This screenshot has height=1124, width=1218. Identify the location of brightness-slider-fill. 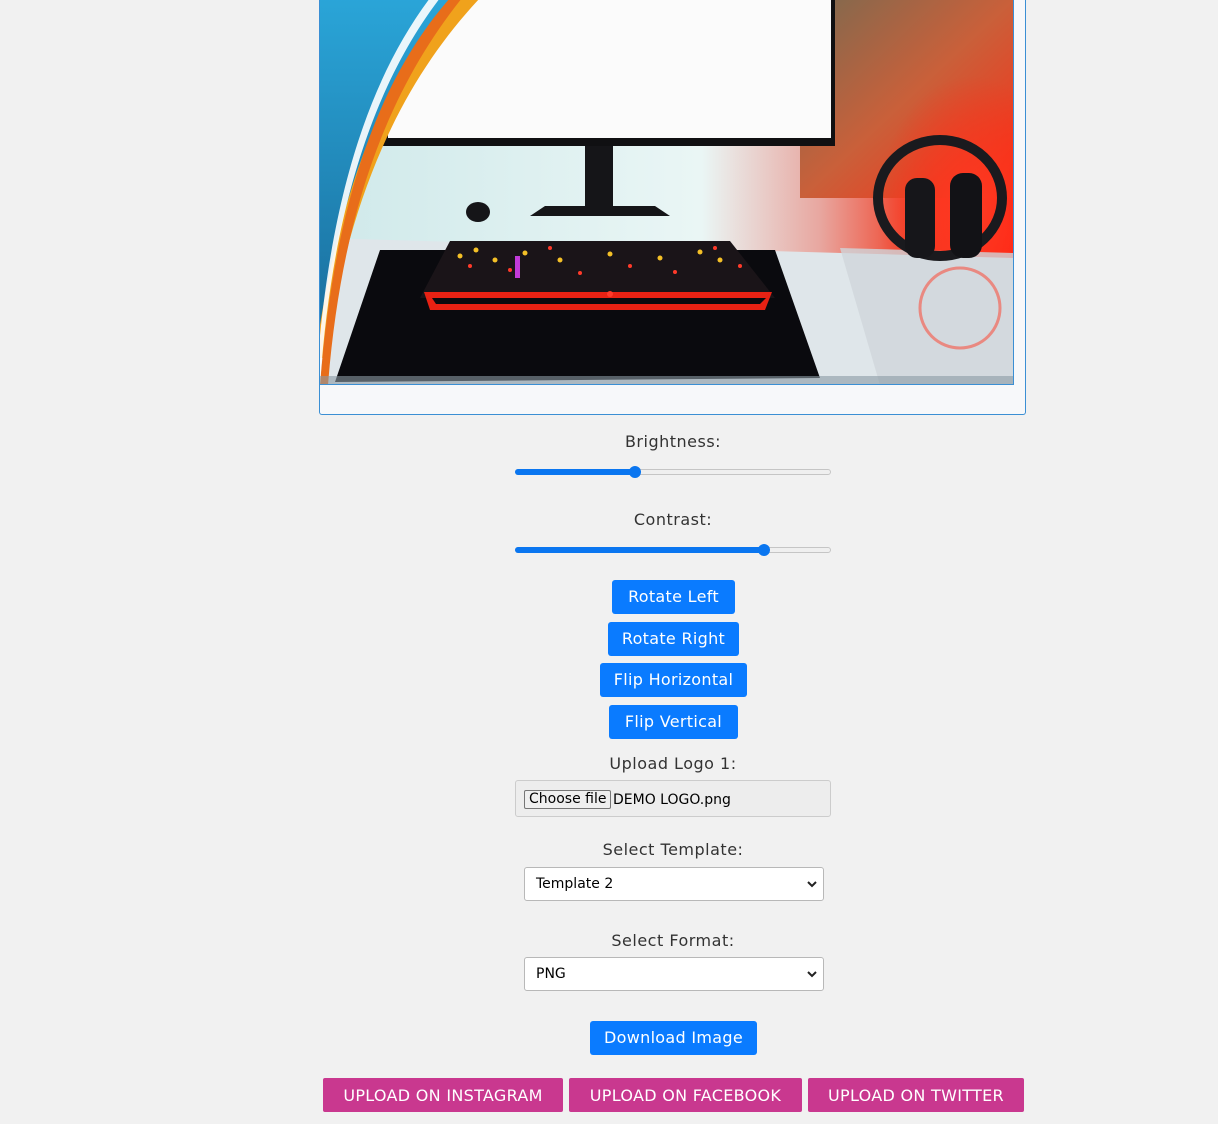
(575, 472).